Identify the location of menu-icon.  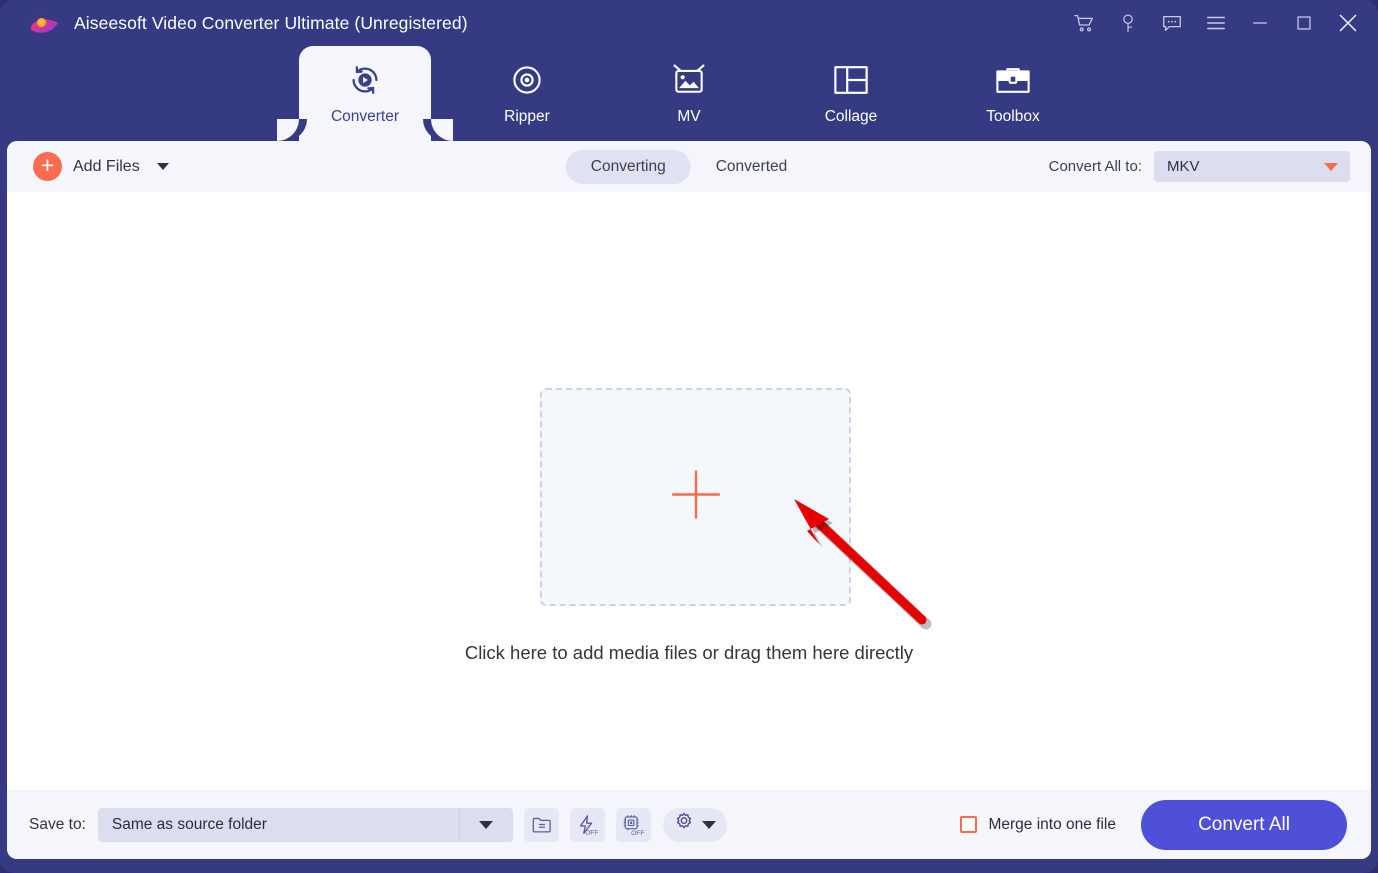
(1216, 23).